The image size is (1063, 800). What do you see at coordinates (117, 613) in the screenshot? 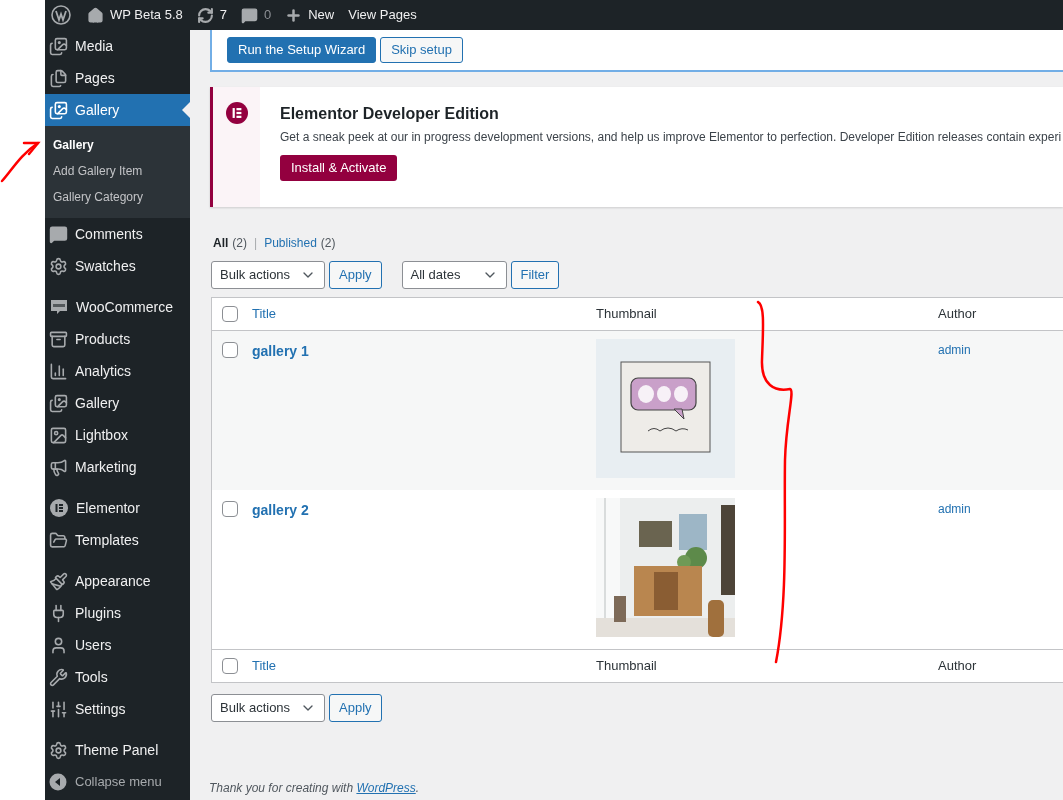
I see `menu-item: Plugins` at bounding box center [117, 613].